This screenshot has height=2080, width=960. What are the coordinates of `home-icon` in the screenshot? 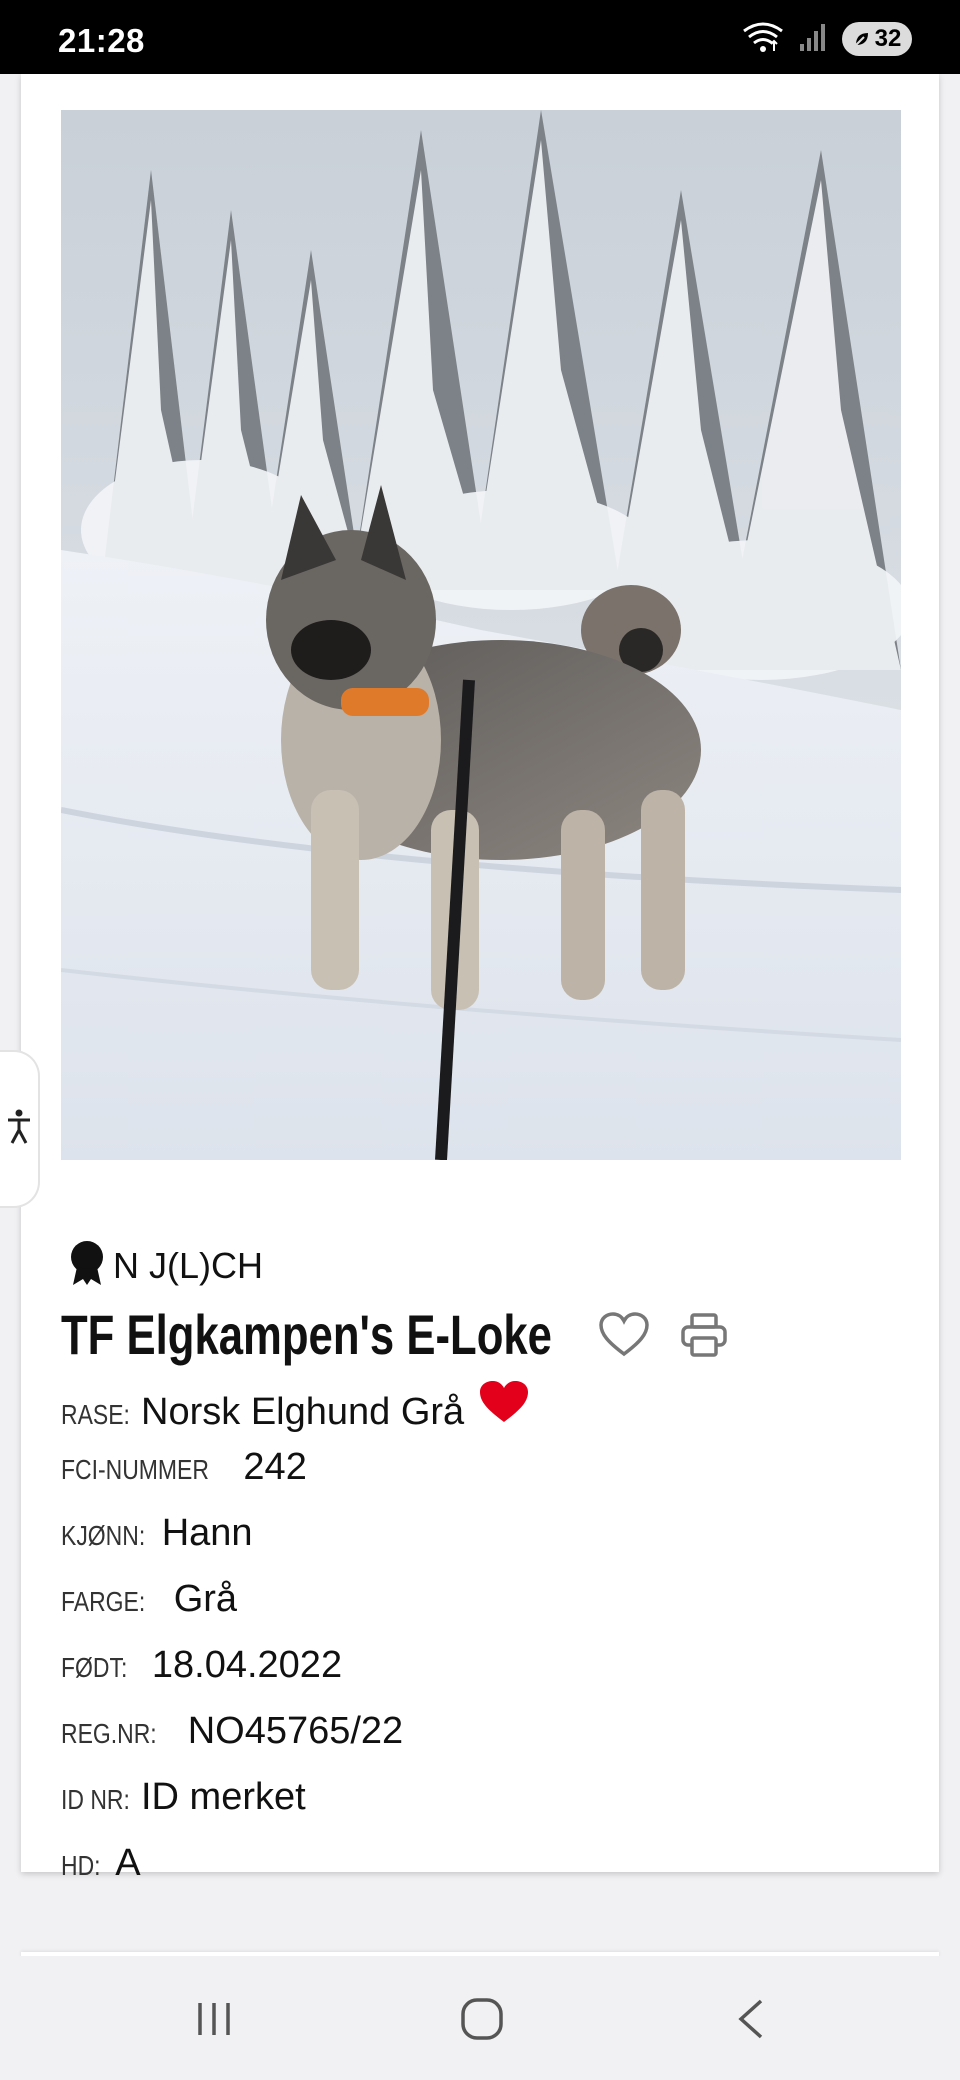 It's located at (482, 2019).